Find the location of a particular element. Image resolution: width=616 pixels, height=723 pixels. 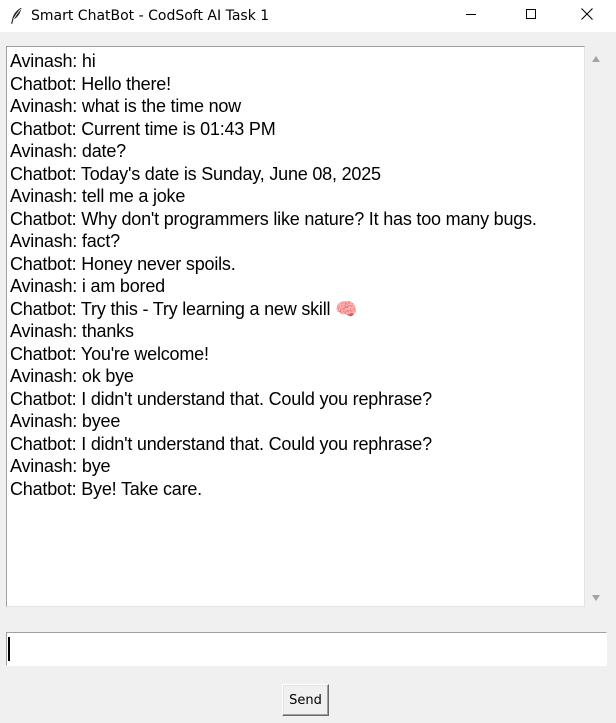

chat-line: Avinash: thanks is located at coordinates (72, 331).